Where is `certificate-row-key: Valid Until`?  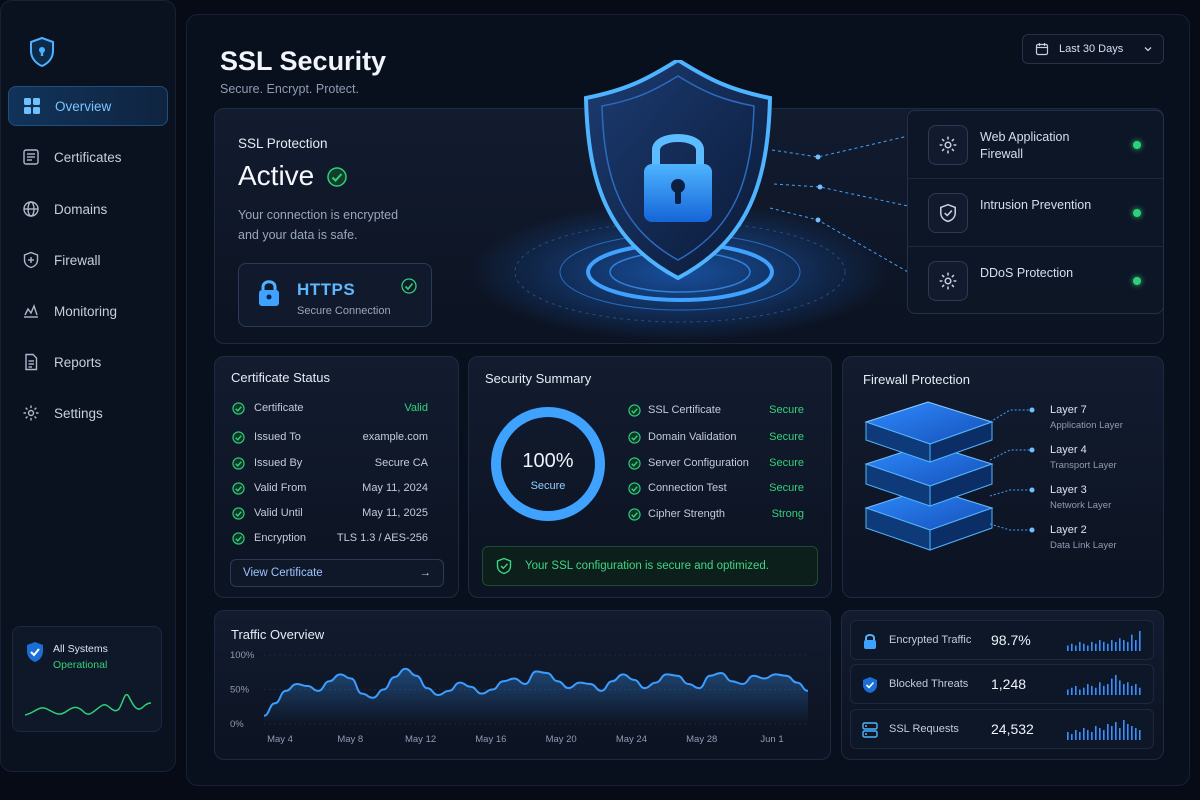
certificate-row-key: Valid Until is located at coordinates (278, 513).